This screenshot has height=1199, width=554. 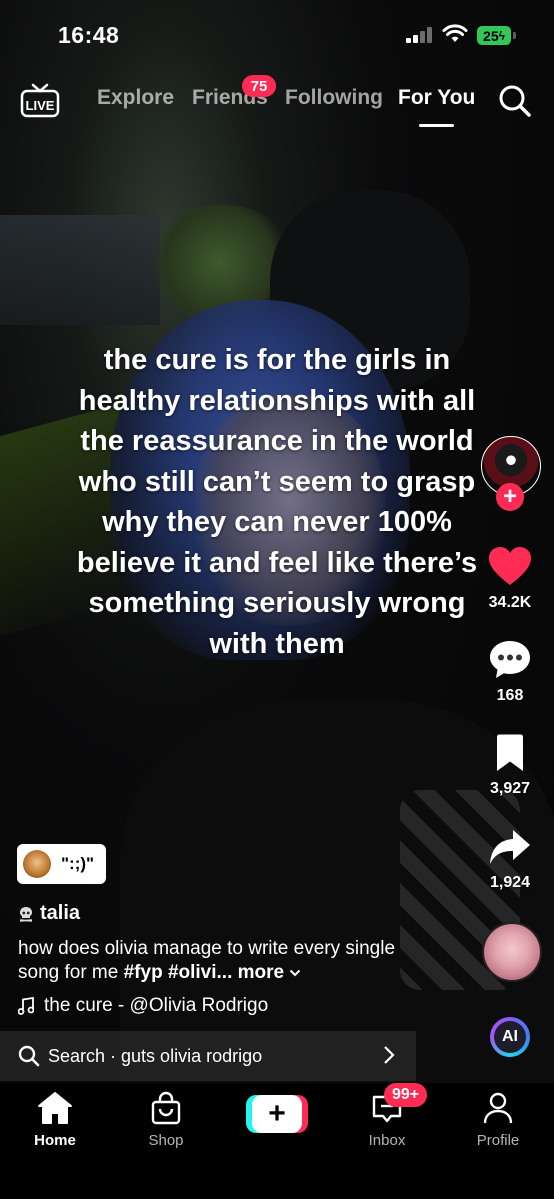 What do you see at coordinates (436, 98) in the screenshot?
I see `tab-for-you: For You` at bounding box center [436, 98].